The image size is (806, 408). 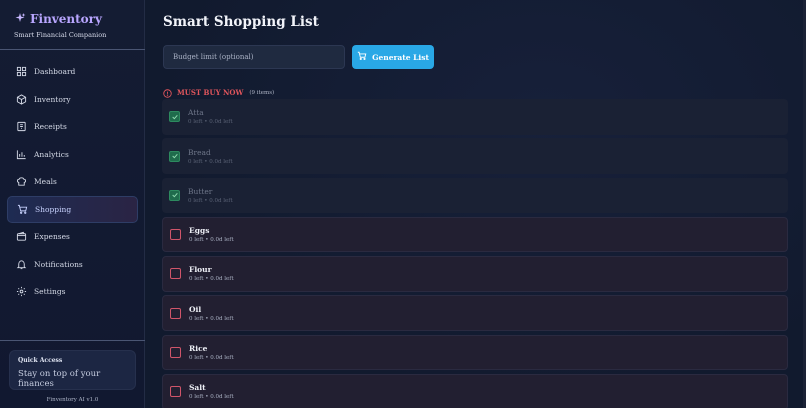 I want to click on nav-label: Expenses, so click(x=52, y=237).